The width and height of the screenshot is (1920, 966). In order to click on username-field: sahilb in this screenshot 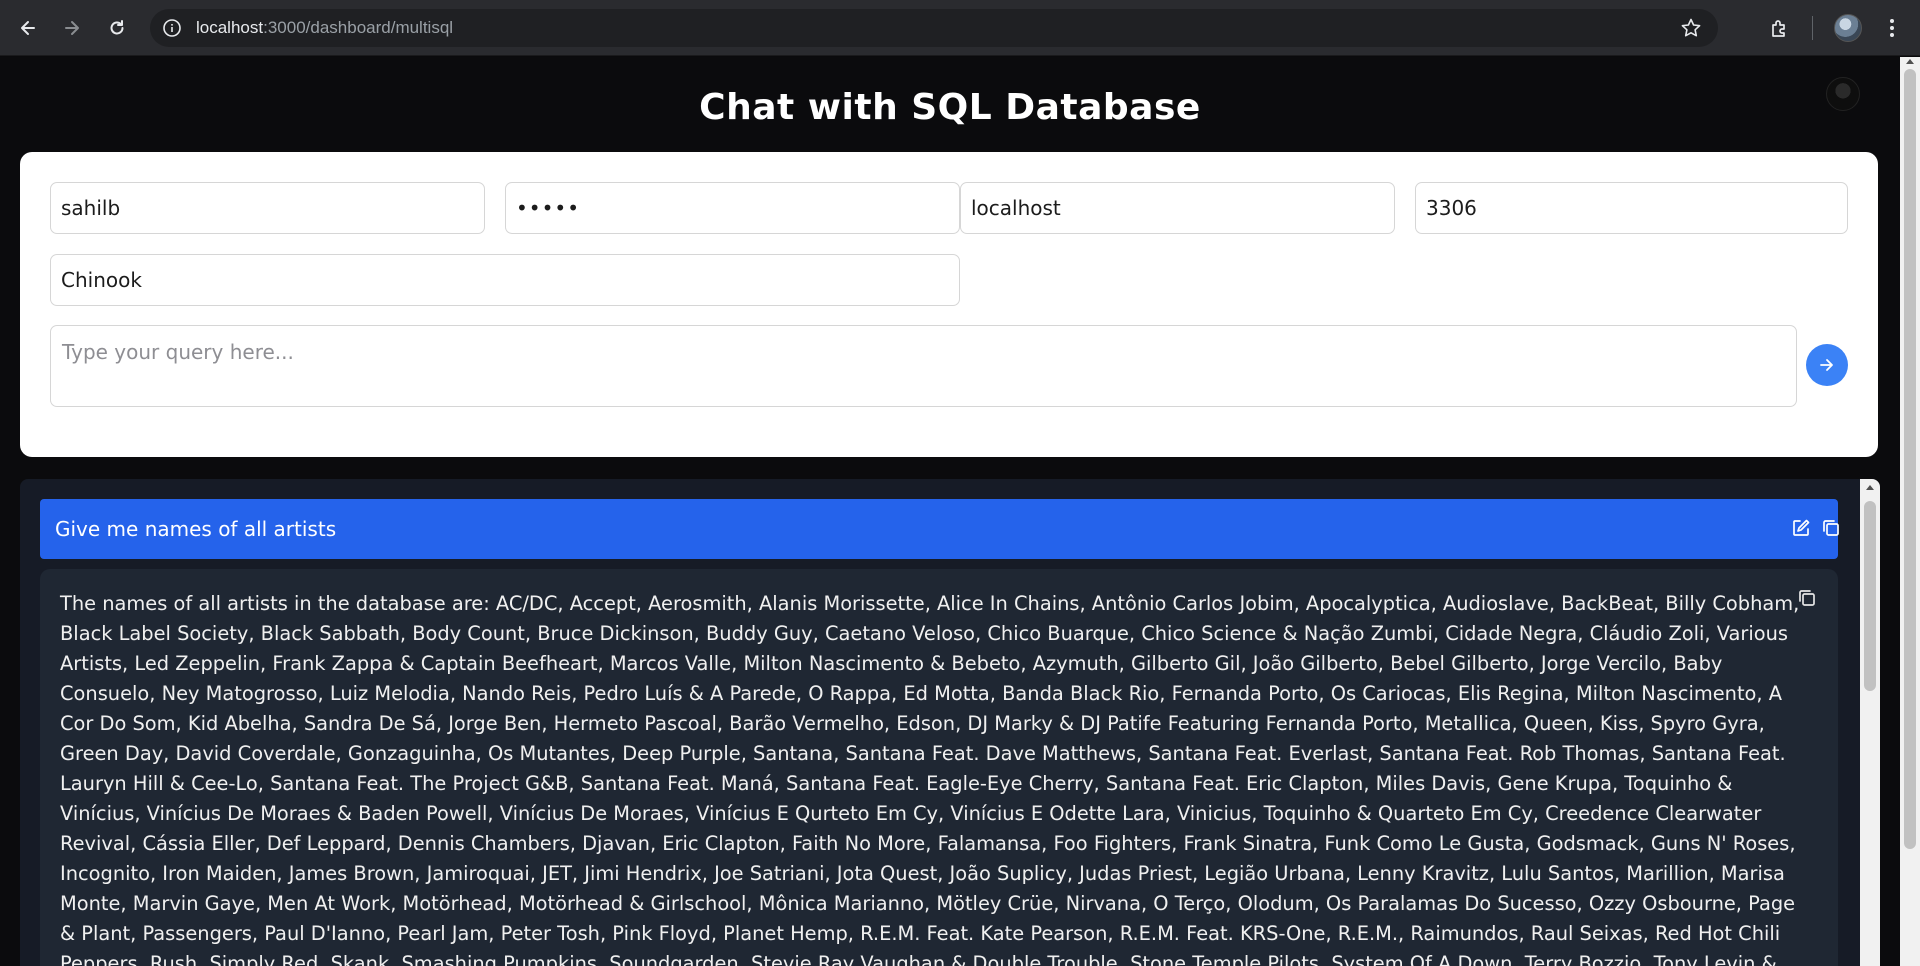, I will do `click(267, 208)`.